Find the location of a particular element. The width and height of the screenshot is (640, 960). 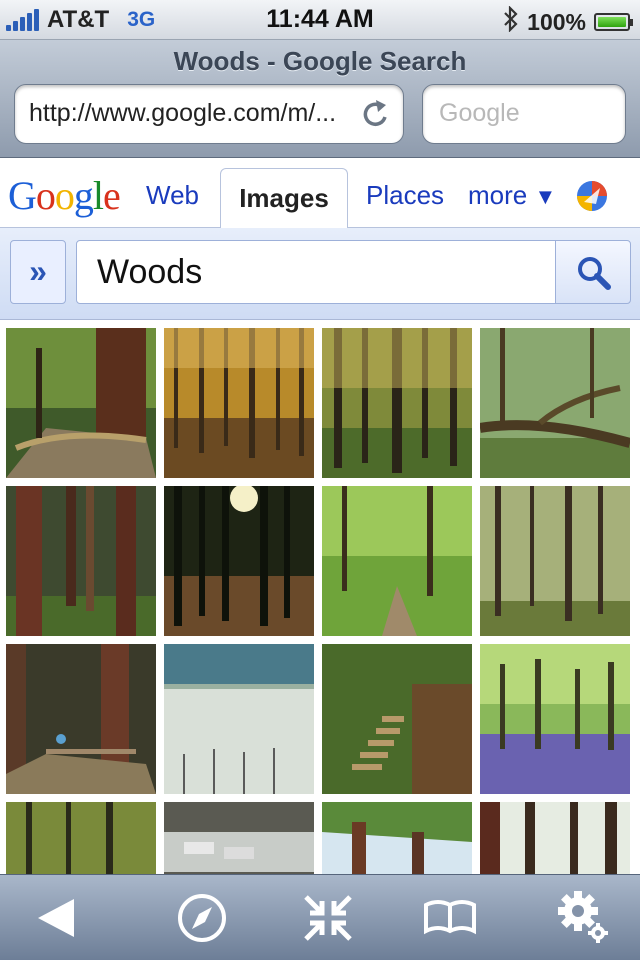

back-icon is located at coordinates (56, 918).